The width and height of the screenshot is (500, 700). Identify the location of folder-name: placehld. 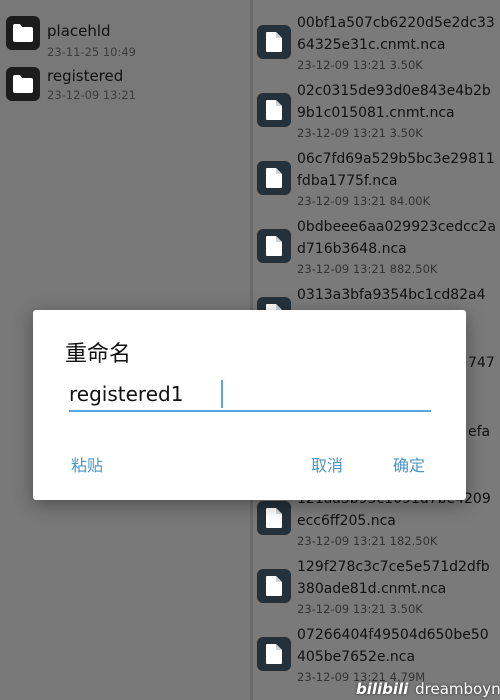
(79, 31).